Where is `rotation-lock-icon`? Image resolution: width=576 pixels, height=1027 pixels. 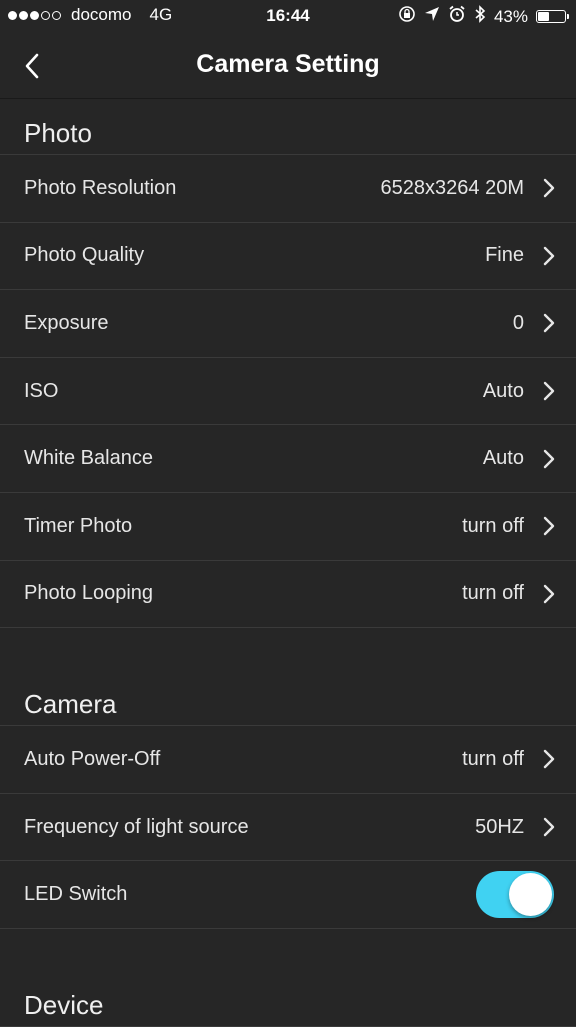 rotation-lock-icon is located at coordinates (407, 16).